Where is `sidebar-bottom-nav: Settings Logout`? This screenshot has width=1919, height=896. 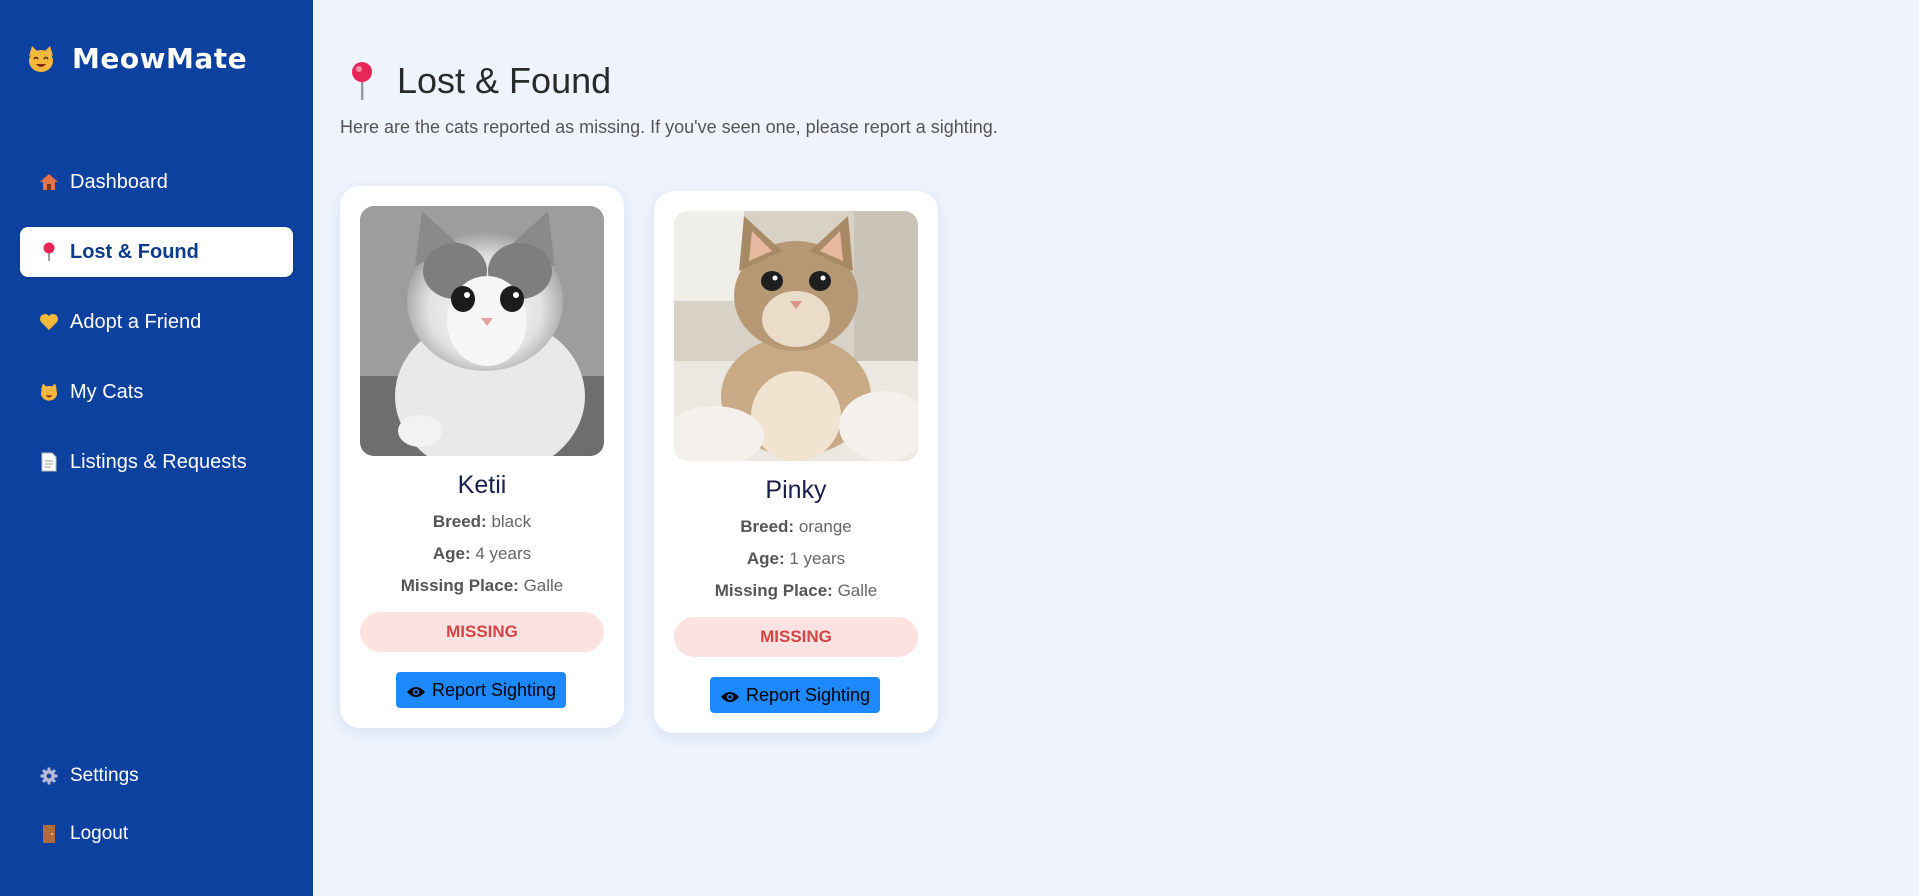 sidebar-bottom-nav: Settings Logout is located at coordinates (156, 814).